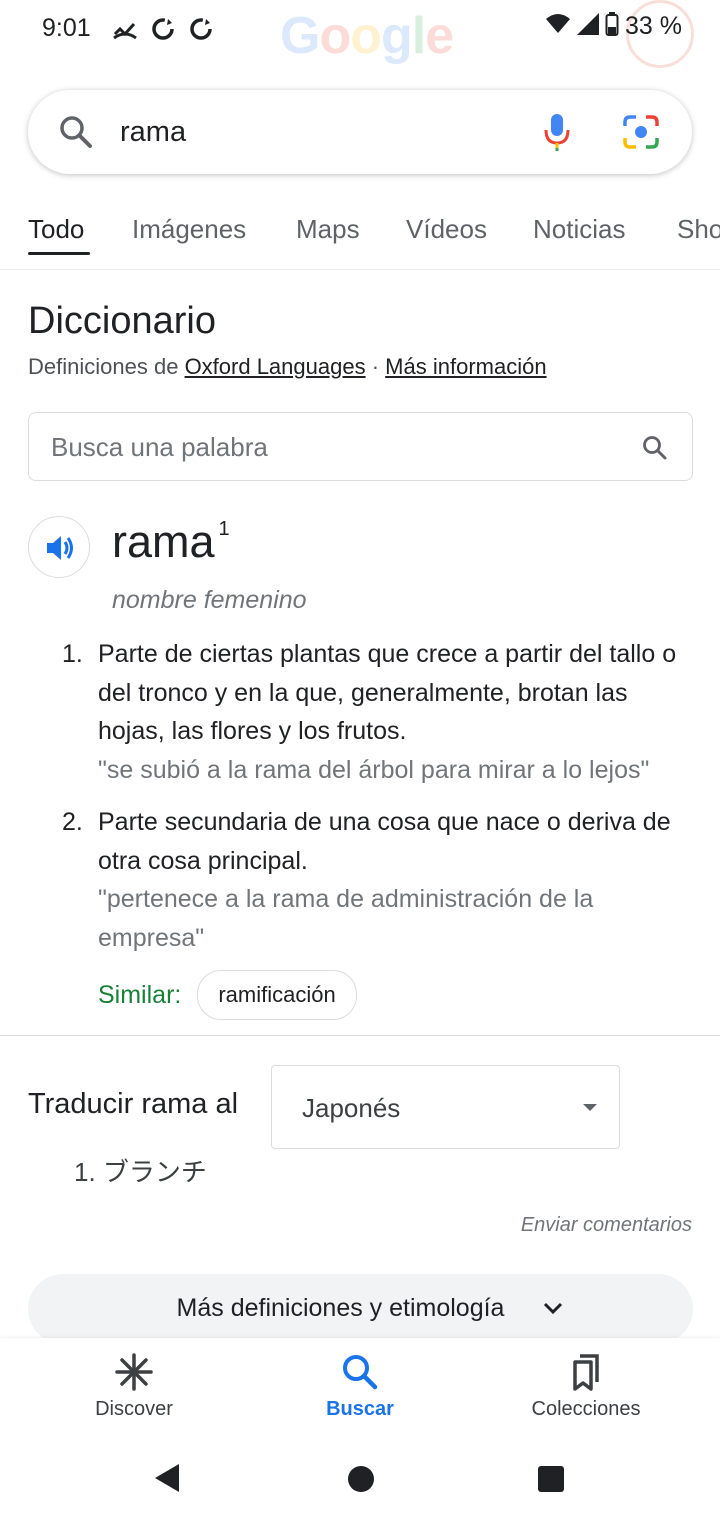 The height and width of the screenshot is (1520, 720). What do you see at coordinates (360, 446) in the screenshot?
I see `word-search-input: Busca una palabra` at bounding box center [360, 446].